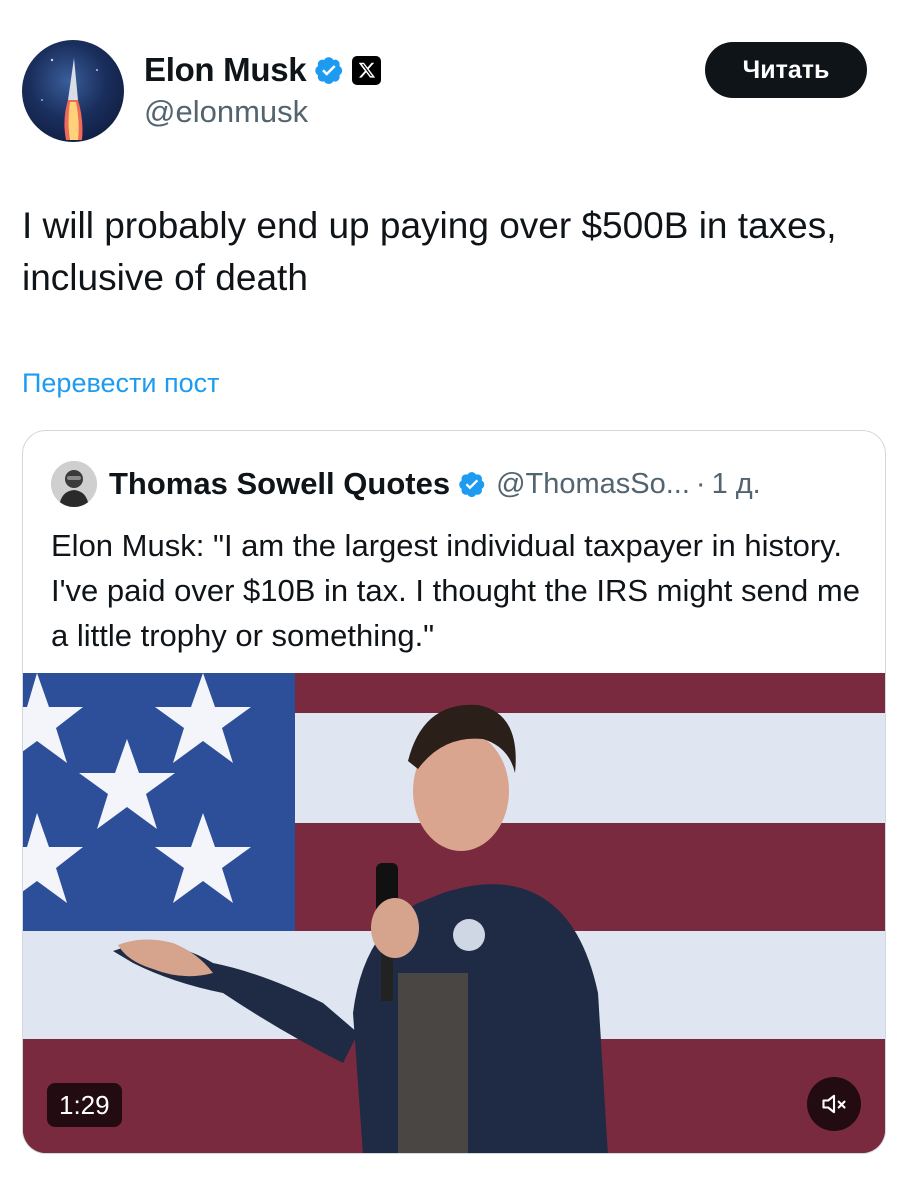 The image size is (907, 1200). Describe the element at coordinates (120, 383) in the screenshot. I see `translate-post-link: Перевести пост` at that location.